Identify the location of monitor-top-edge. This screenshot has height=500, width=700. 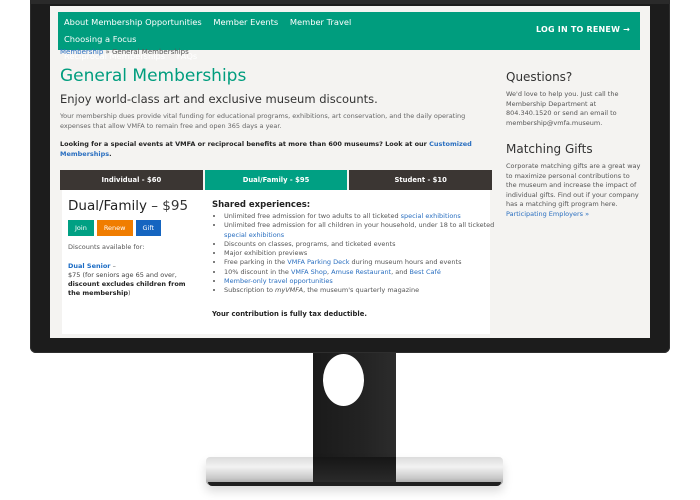
(350, 2).